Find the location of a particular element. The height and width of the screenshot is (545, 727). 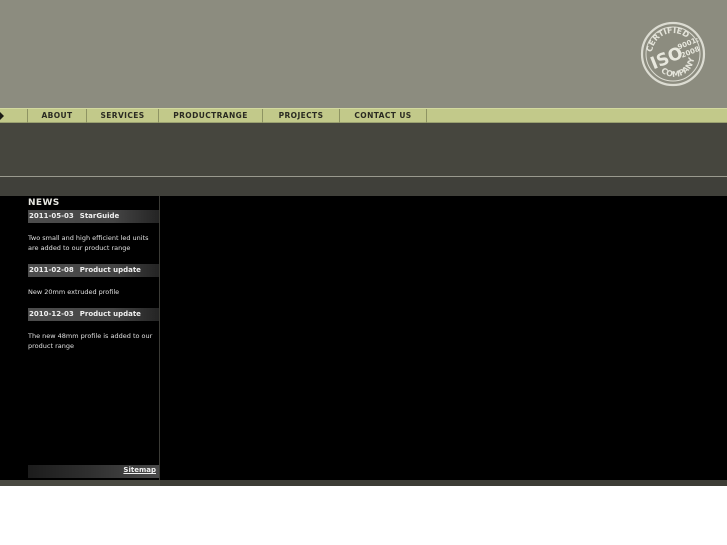

nav-separator is located at coordinates (426, 116).